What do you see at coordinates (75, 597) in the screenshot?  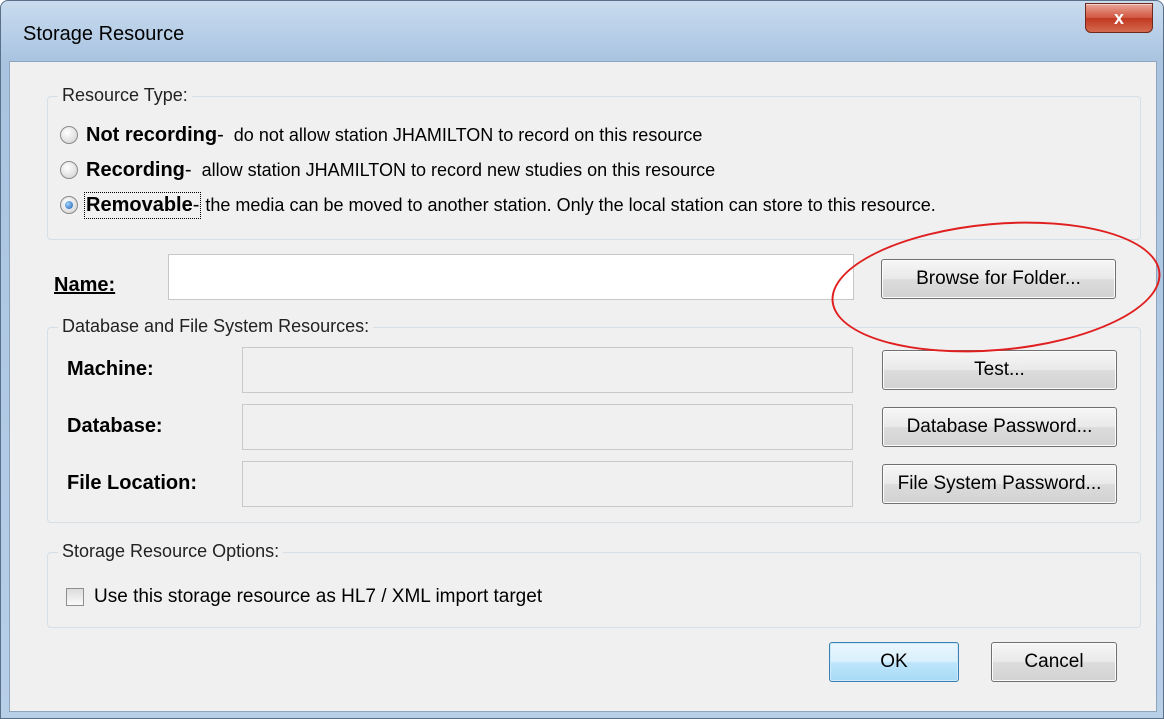 I see `hl7-import-checkbox` at bounding box center [75, 597].